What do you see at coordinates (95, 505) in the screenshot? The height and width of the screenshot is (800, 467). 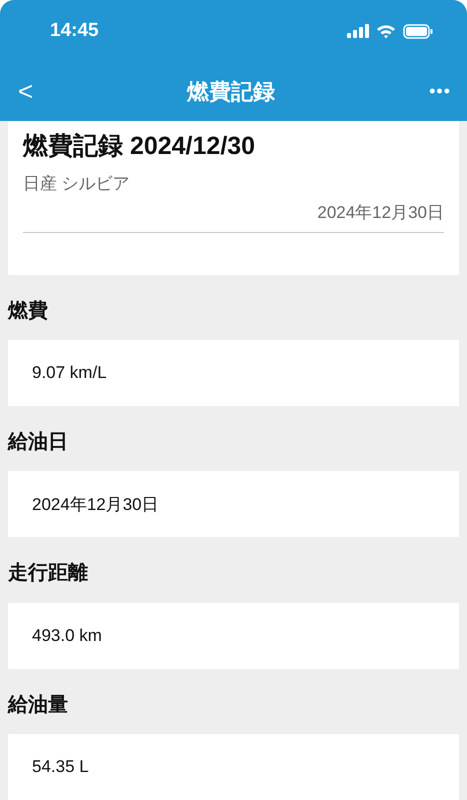 I see `field-value: 2024年12月30日` at bounding box center [95, 505].